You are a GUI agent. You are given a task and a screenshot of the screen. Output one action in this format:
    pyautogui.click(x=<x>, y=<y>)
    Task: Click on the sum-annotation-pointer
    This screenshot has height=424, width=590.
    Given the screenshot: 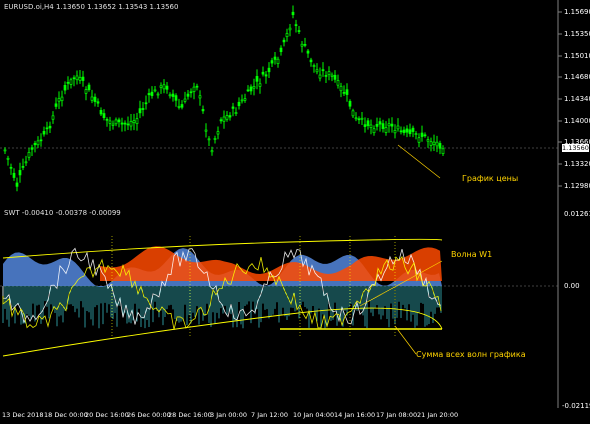 What is the action you would take?
    pyautogui.click(x=405, y=340)
    